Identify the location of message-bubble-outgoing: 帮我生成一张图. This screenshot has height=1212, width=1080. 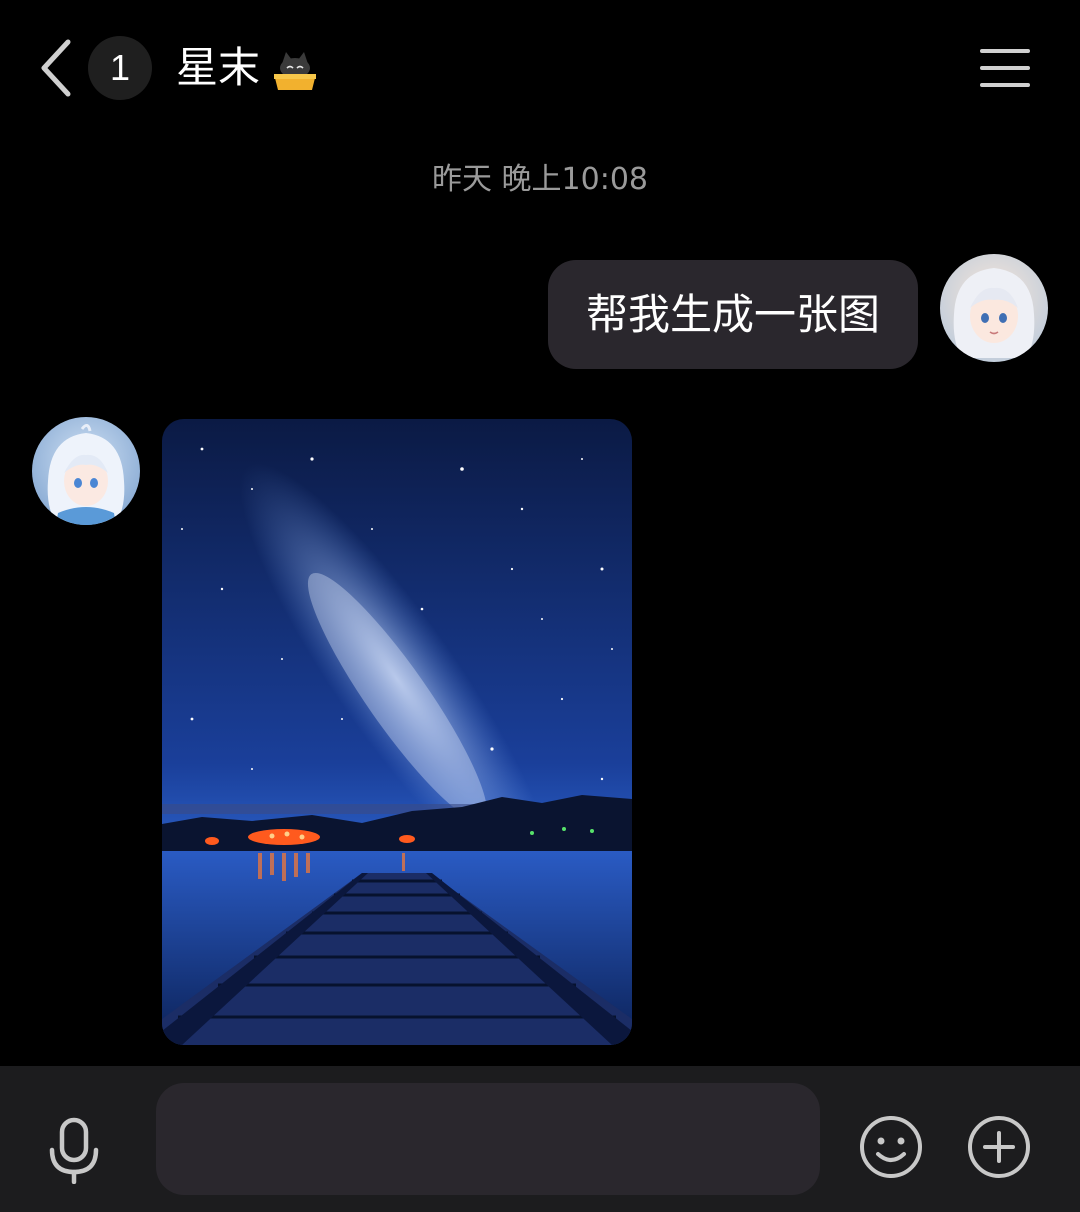
(733, 314).